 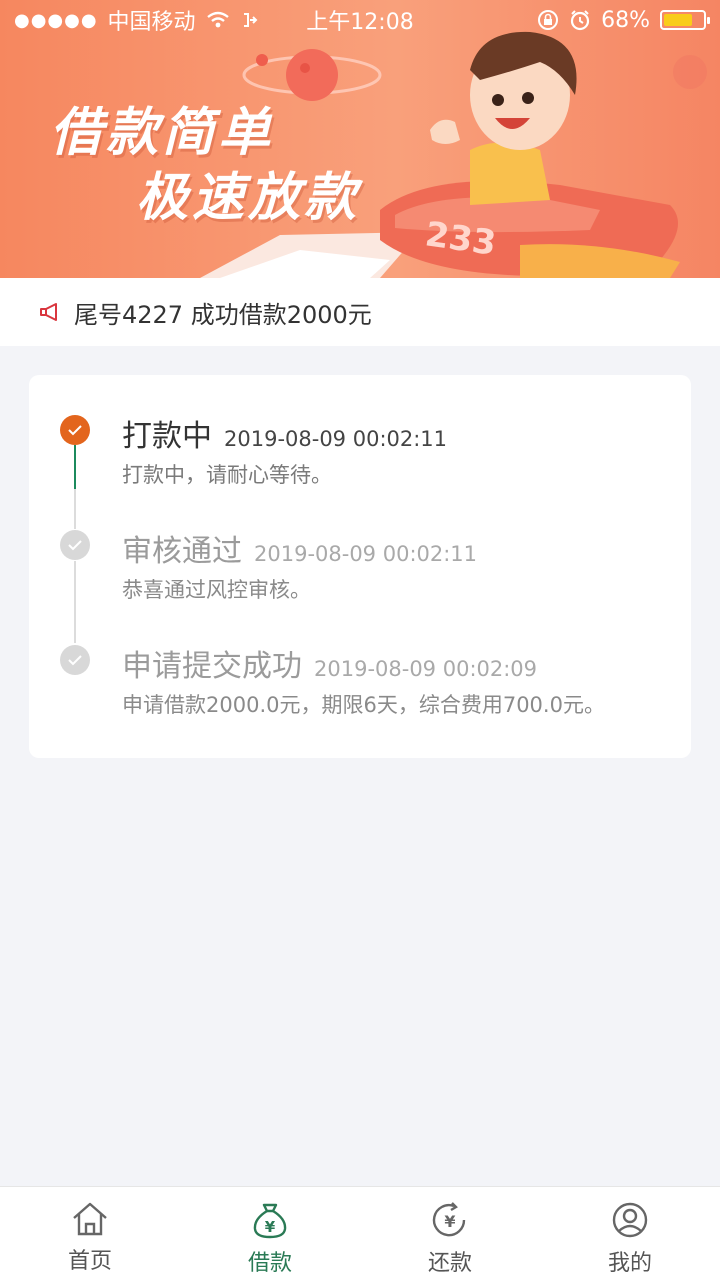 I want to click on user-icon, so click(x=630, y=1220).